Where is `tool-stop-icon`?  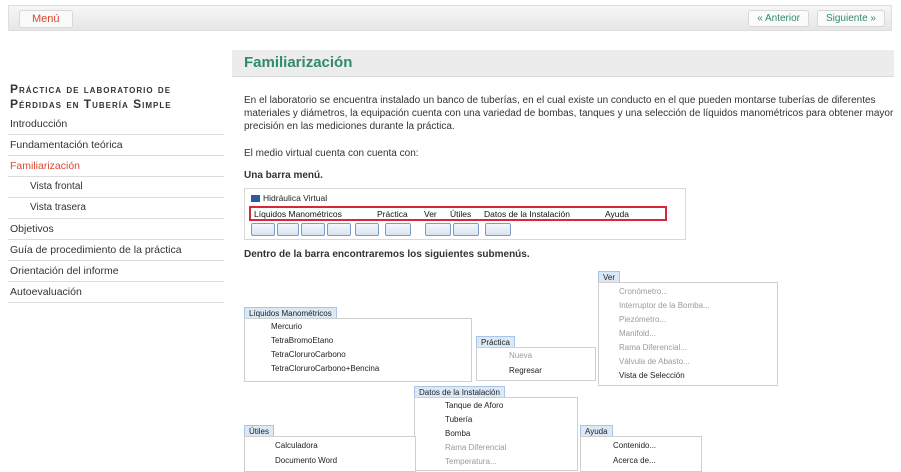 tool-stop-icon is located at coordinates (288, 229).